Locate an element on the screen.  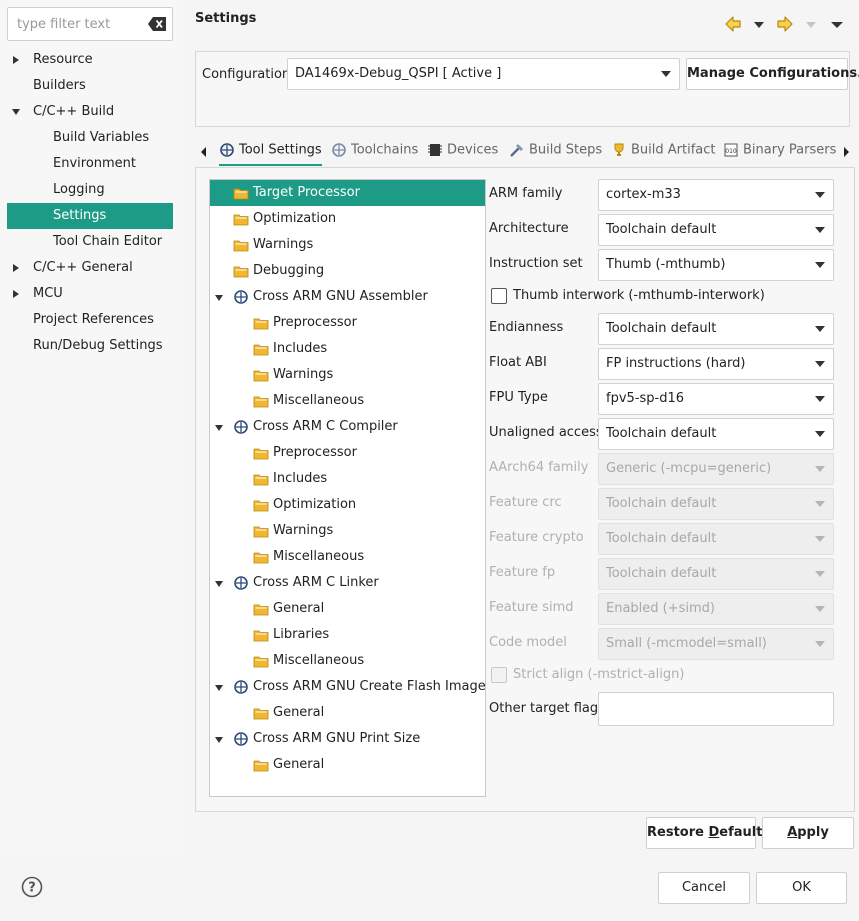
filter-input is located at coordinates (77, 24).